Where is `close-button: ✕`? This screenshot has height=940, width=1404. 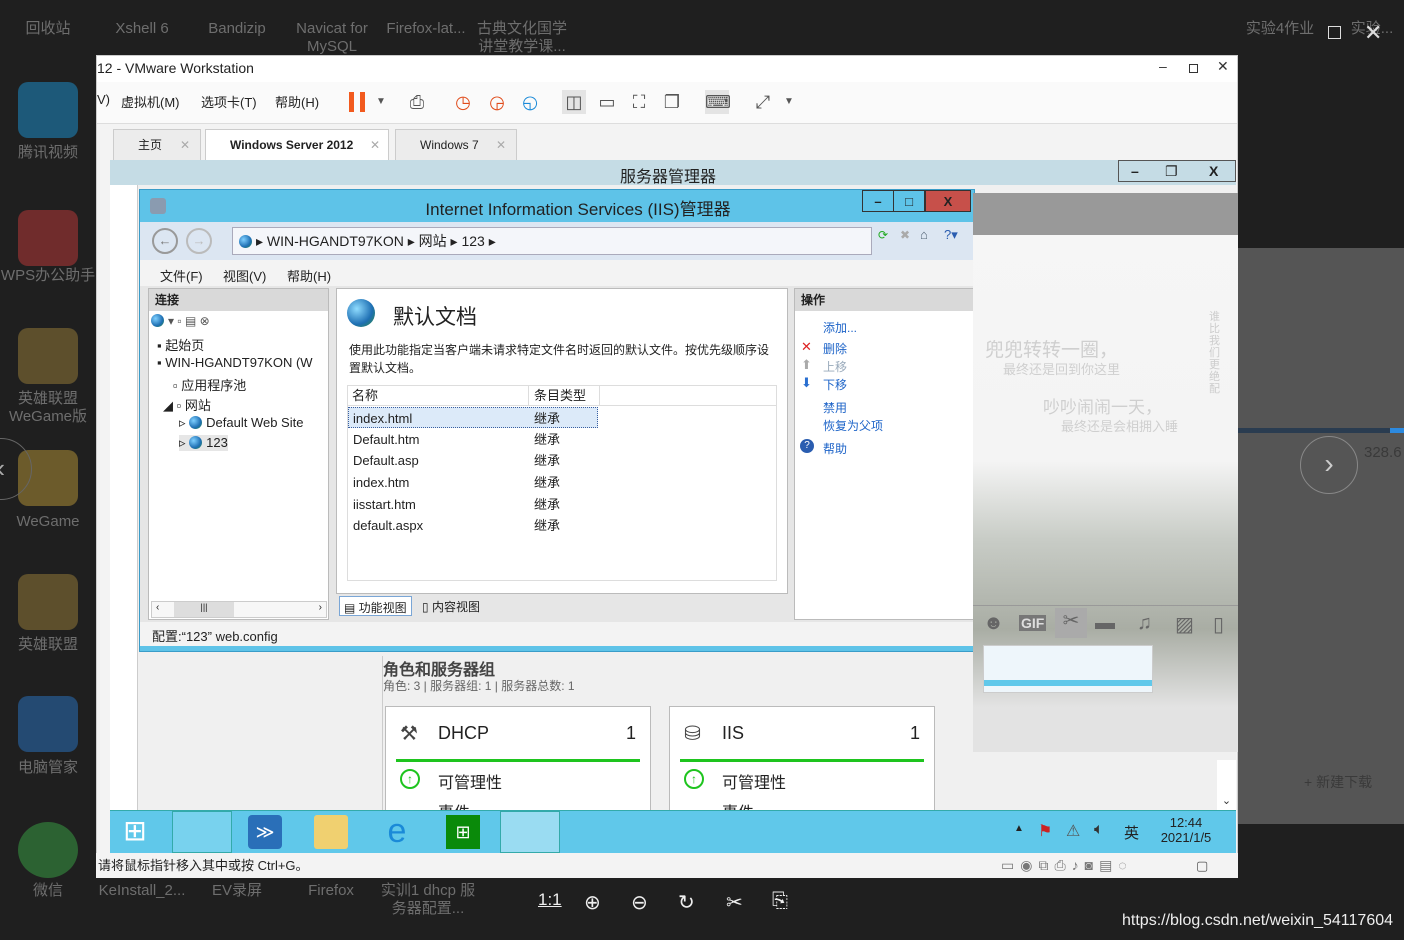 close-button: ✕ is located at coordinates (1223, 66).